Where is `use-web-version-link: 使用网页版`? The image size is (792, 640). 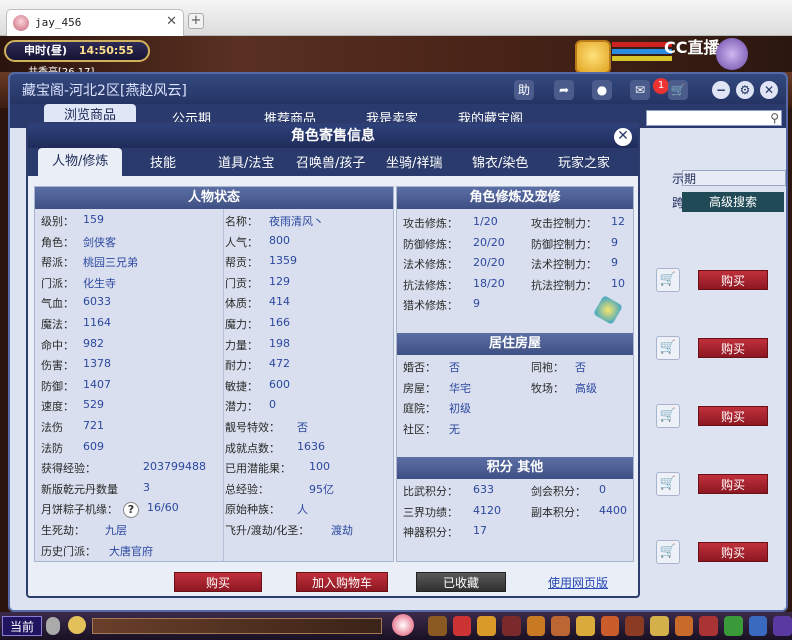 use-web-version-link: 使用网页版 is located at coordinates (578, 582).